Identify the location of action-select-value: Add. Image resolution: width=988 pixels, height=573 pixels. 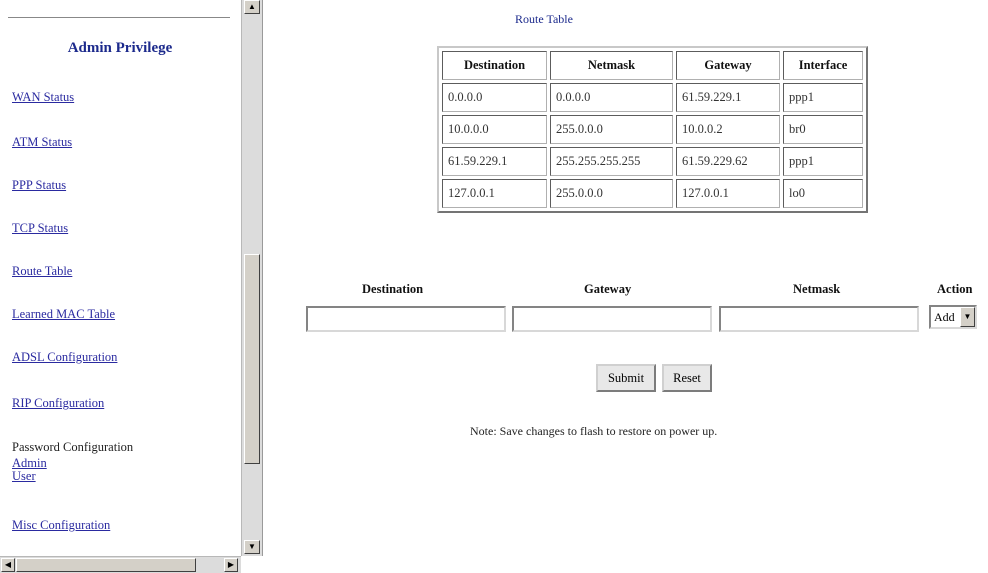
(944, 317).